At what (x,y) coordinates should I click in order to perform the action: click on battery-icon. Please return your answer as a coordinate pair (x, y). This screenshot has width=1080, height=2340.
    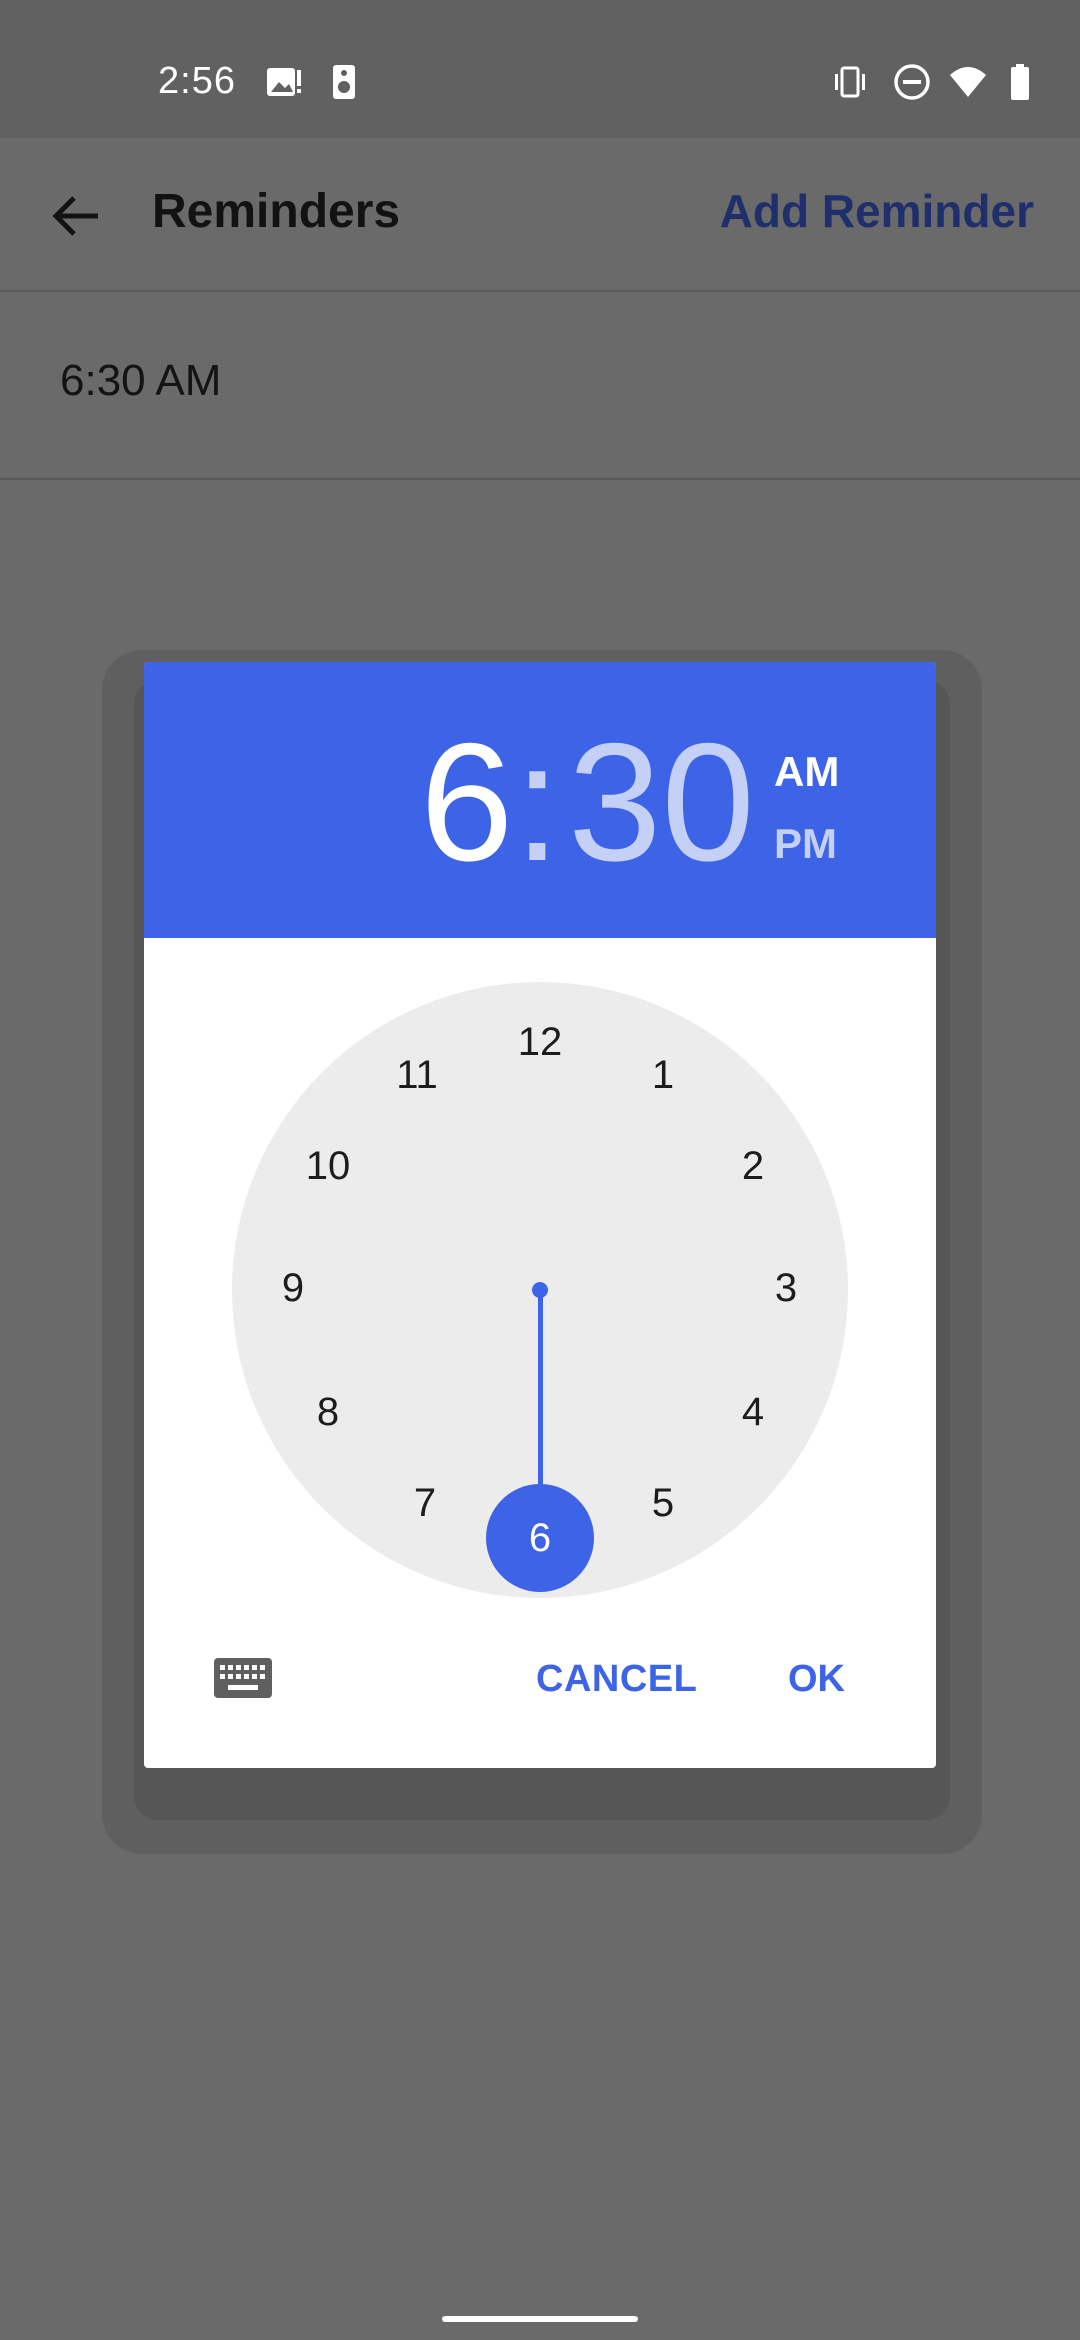
    Looking at the image, I should click on (1020, 82).